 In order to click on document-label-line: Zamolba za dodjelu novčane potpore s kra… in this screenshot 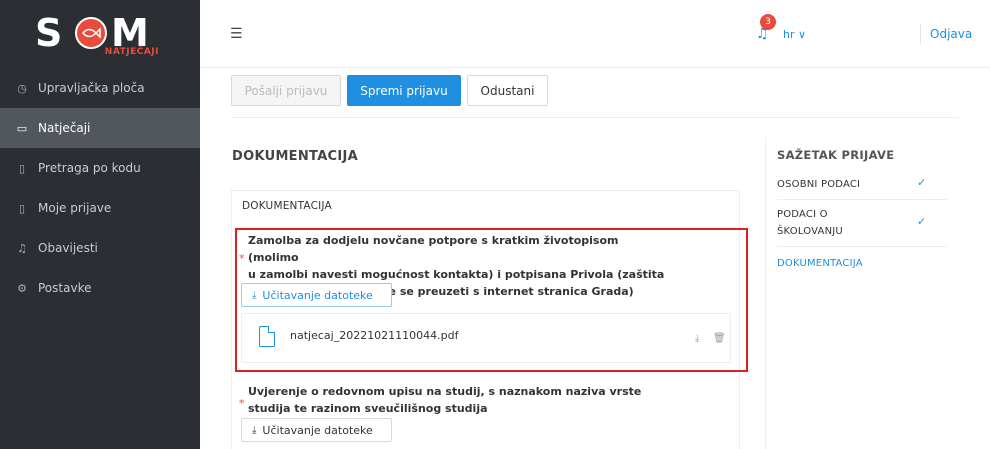, I will do `click(433, 249)`.